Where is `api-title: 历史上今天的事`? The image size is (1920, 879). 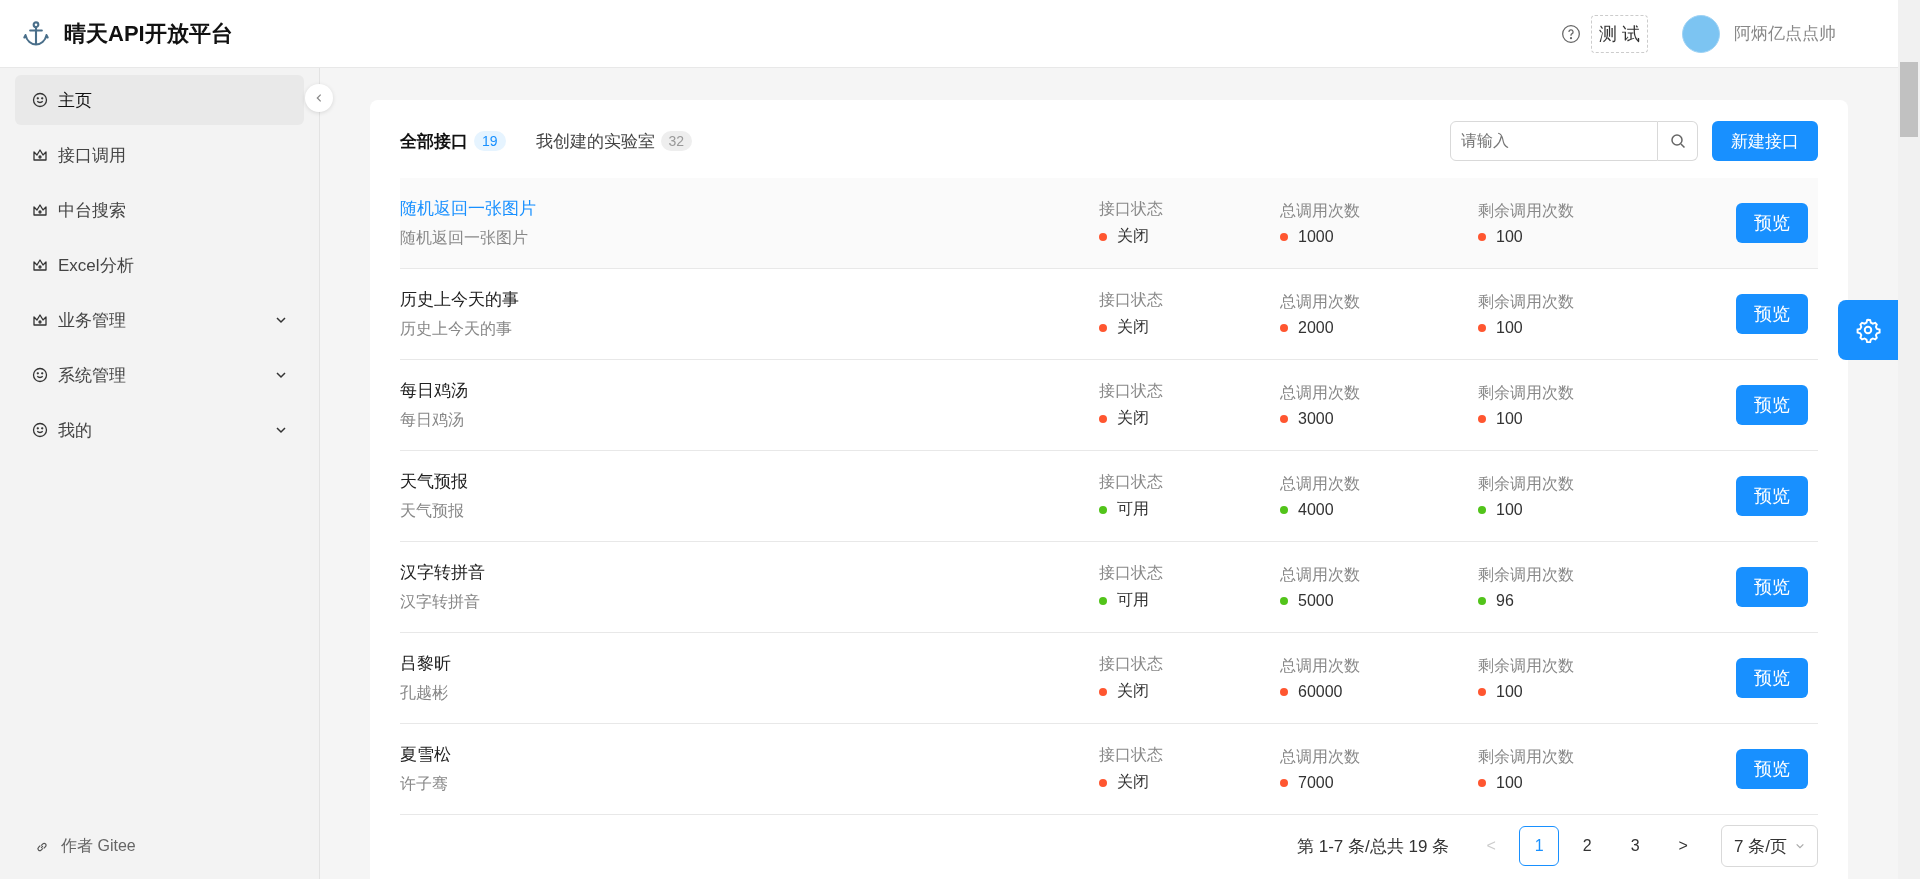
api-title: 历史上今天的事 is located at coordinates (749, 299).